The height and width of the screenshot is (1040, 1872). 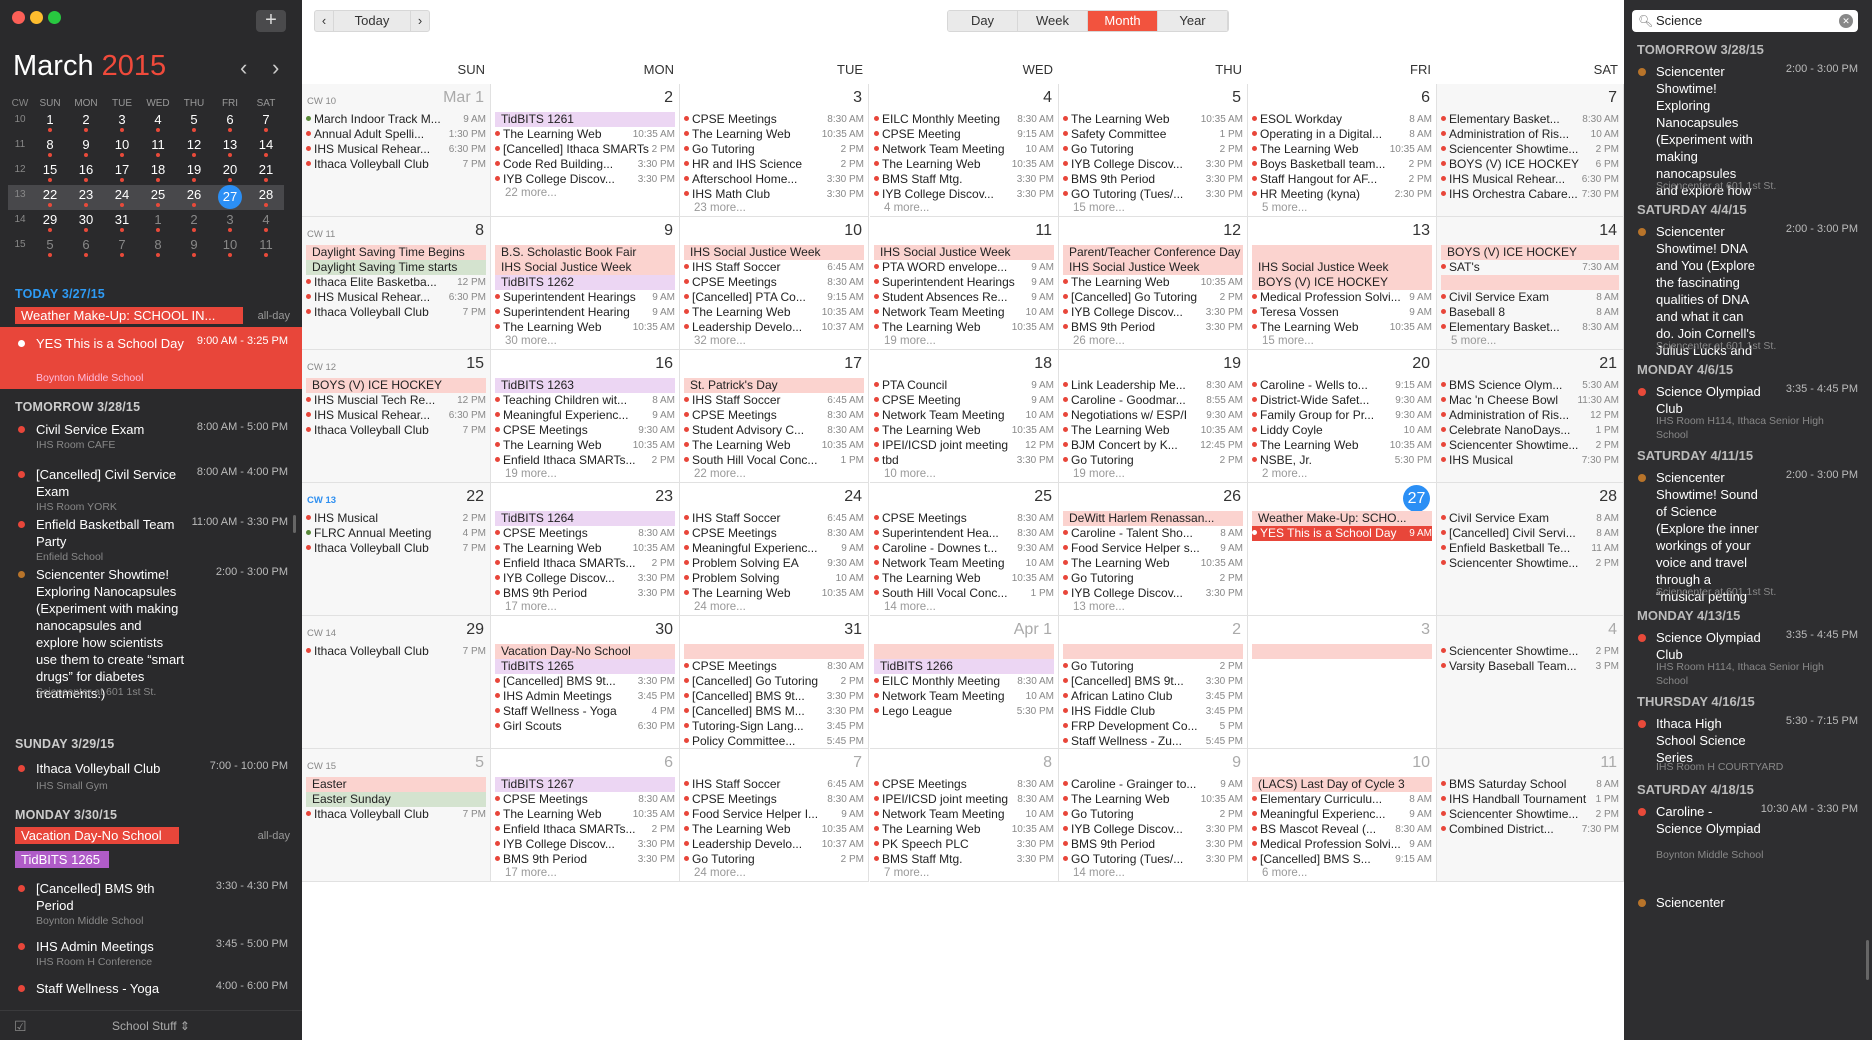 What do you see at coordinates (964, 460) in the screenshot?
I see `calendar-event: tbd 3:30 PM` at bounding box center [964, 460].